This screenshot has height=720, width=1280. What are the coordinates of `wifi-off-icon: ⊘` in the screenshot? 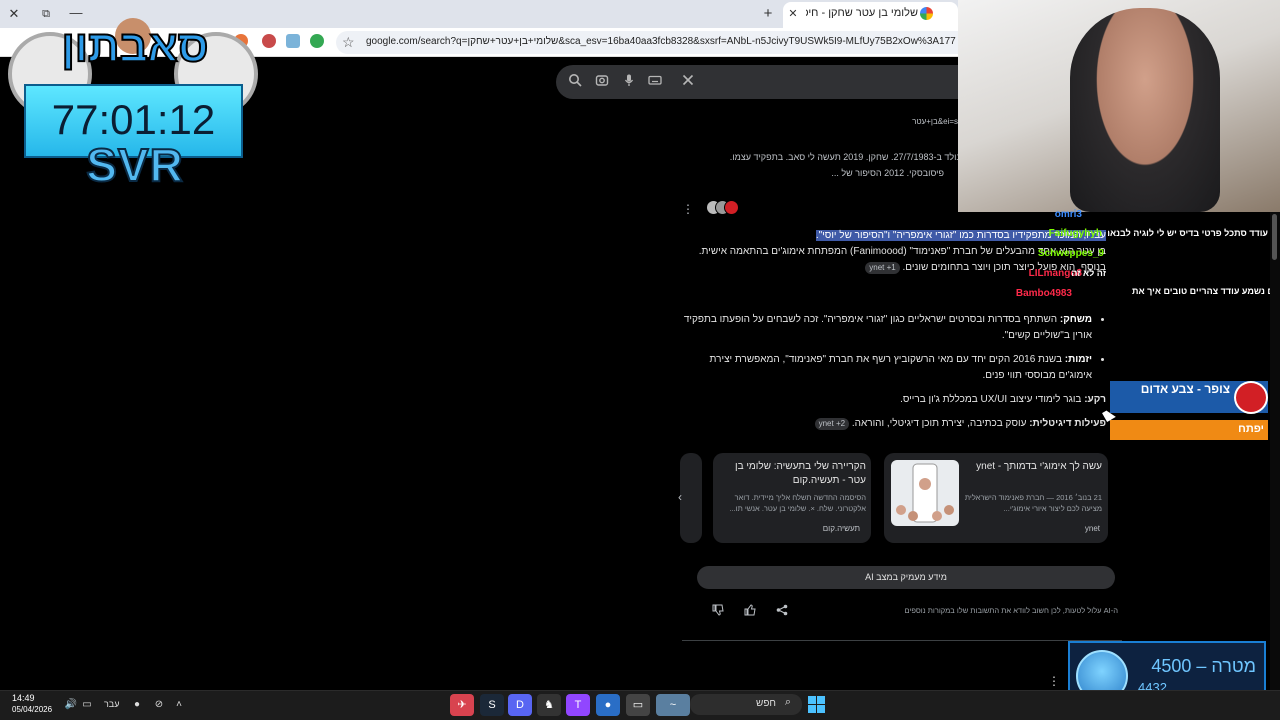 It's located at (159, 705).